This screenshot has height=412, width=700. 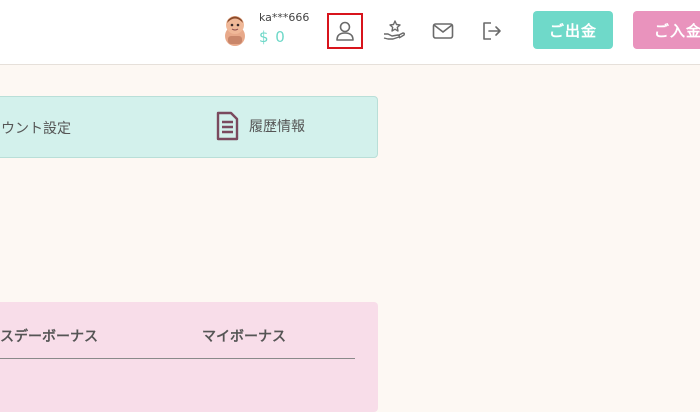 I want to click on profile-icon, so click(x=345, y=31).